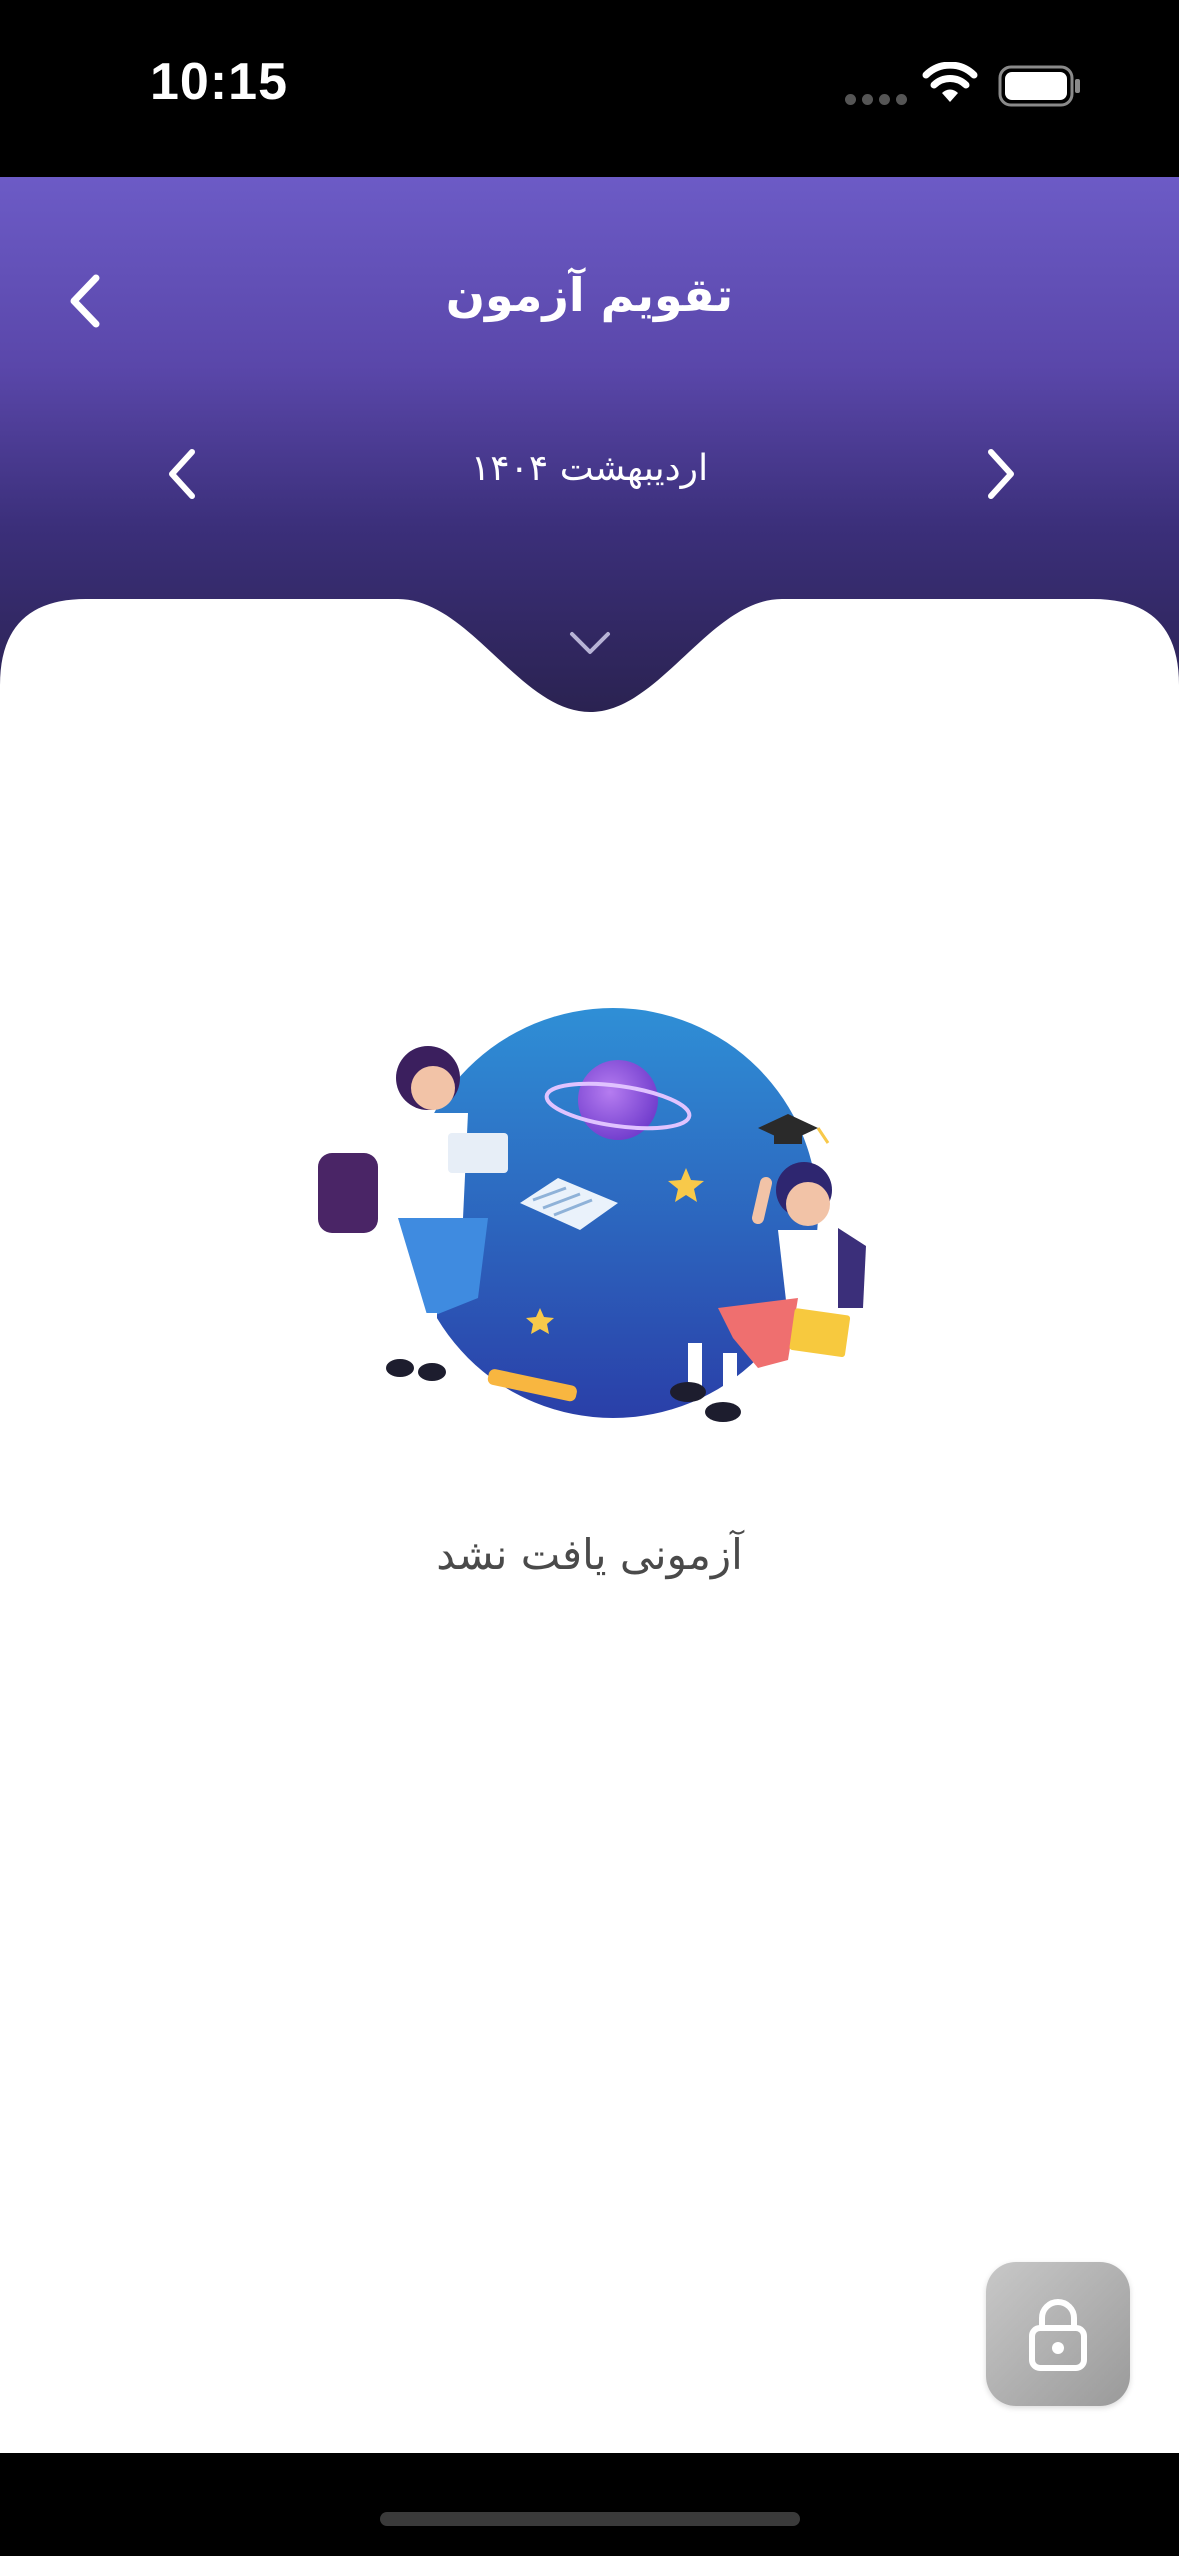  What do you see at coordinates (589, 687) in the screenshot?
I see `content-sheet-top` at bounding box center [589, 687].